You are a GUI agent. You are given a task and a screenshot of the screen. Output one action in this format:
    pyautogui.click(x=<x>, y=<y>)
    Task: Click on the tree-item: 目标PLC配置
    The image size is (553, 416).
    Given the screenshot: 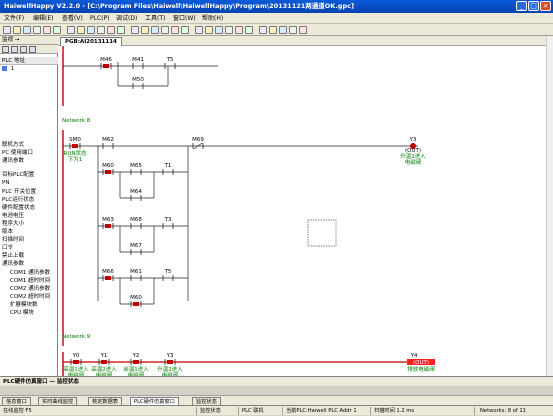 What is the action you would take?
    pyautogui.click(x=18, y=175)
    